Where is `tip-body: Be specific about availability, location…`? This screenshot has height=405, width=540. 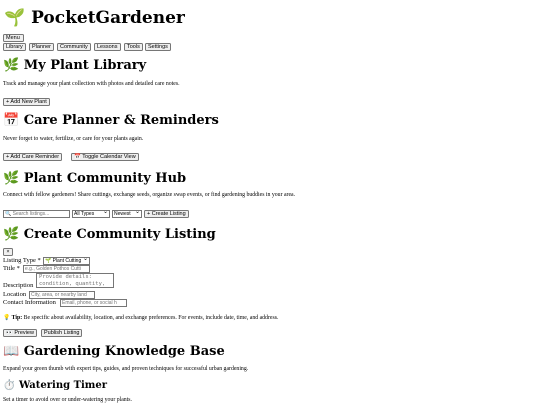 tip-body: Be specific about availability, location… is located at coordinates (151, 318).